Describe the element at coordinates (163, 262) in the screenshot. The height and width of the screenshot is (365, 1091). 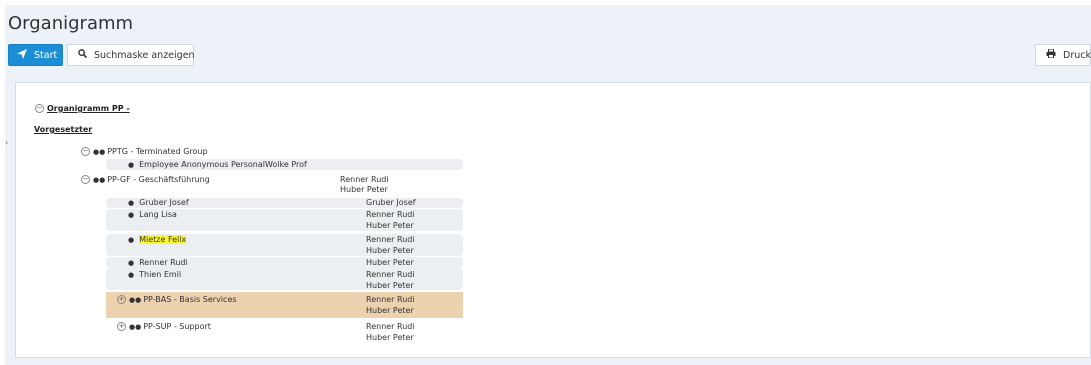
I see `member-name: Renner Rudi` at that location.